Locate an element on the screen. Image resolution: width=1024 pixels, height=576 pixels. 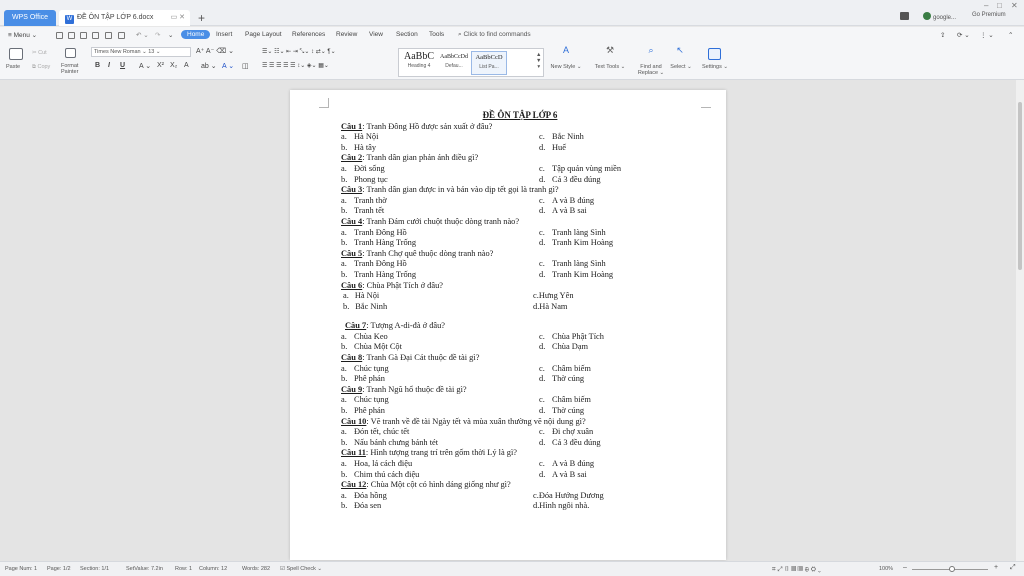
tab-page-layout: Page Layout is located at coordinates (263, 34).